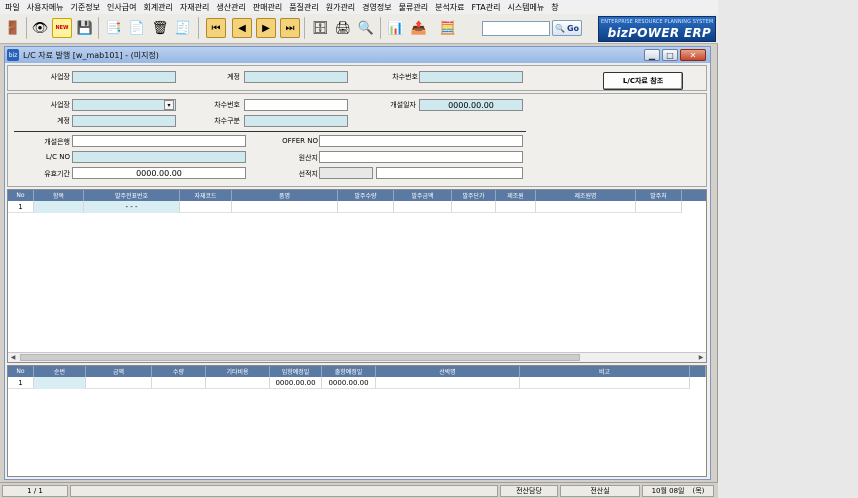 The height and width of the screenshot is (498, 858). I want to click on col-header: 선박명, so click(448, 371).